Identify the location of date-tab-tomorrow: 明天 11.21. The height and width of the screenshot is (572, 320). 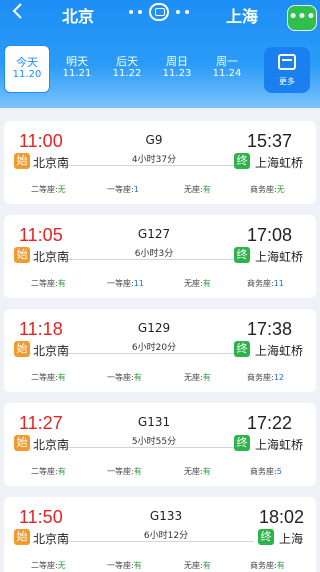
(77, 69).